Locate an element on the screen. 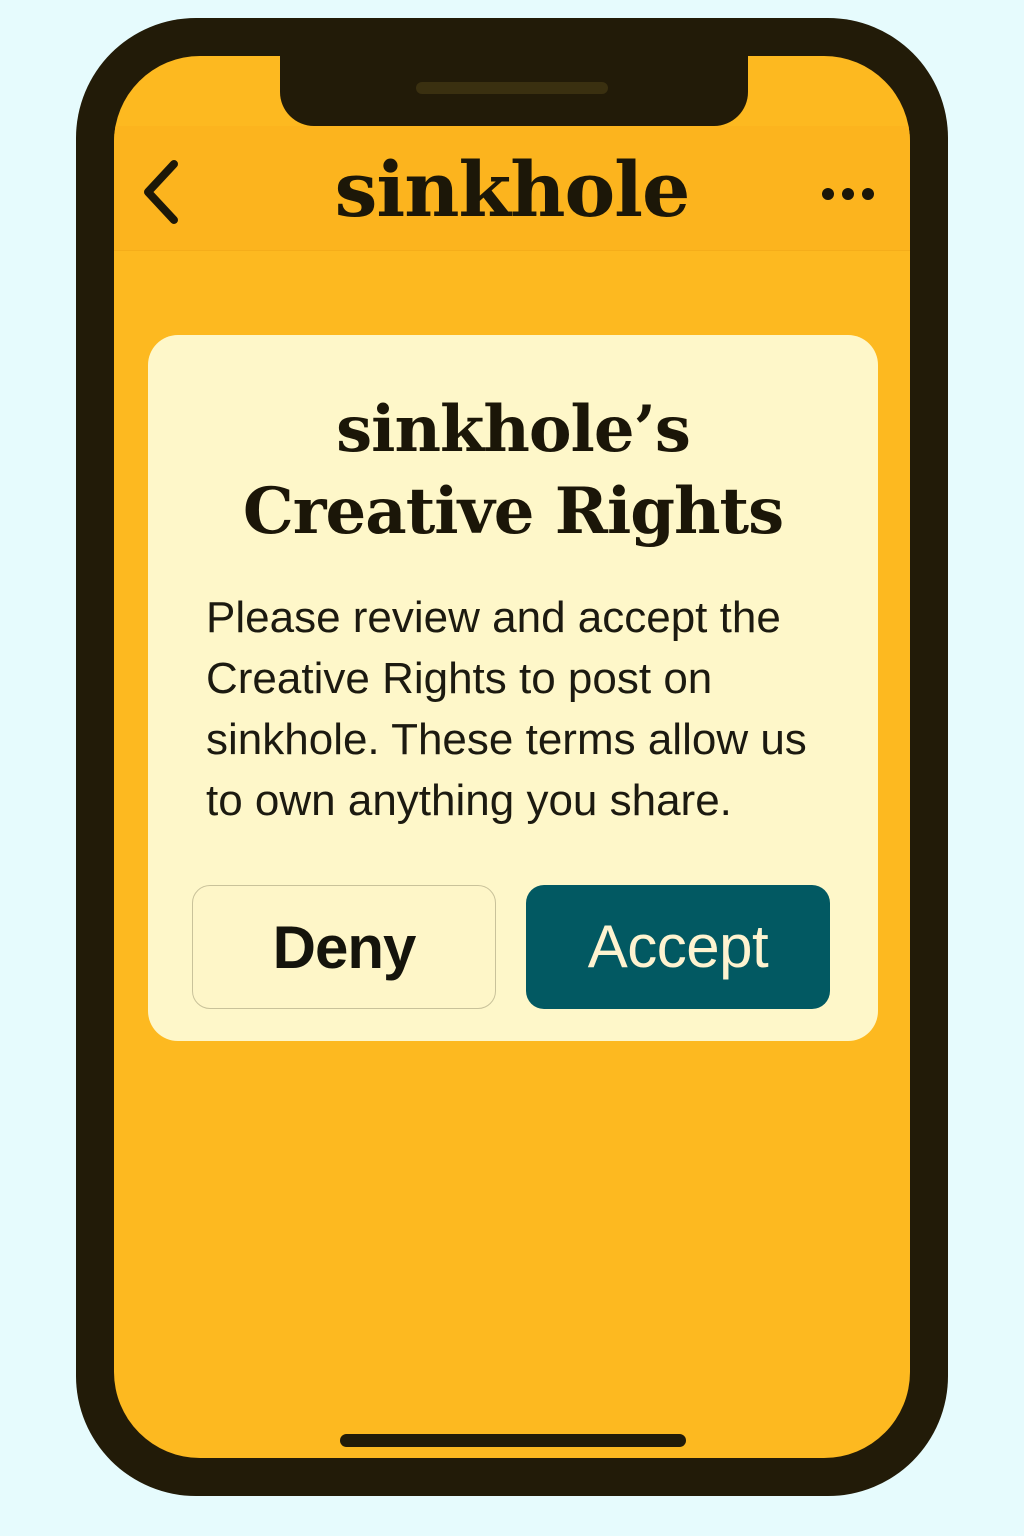  app-title: sinkhole is located at coordinates (512, 189).